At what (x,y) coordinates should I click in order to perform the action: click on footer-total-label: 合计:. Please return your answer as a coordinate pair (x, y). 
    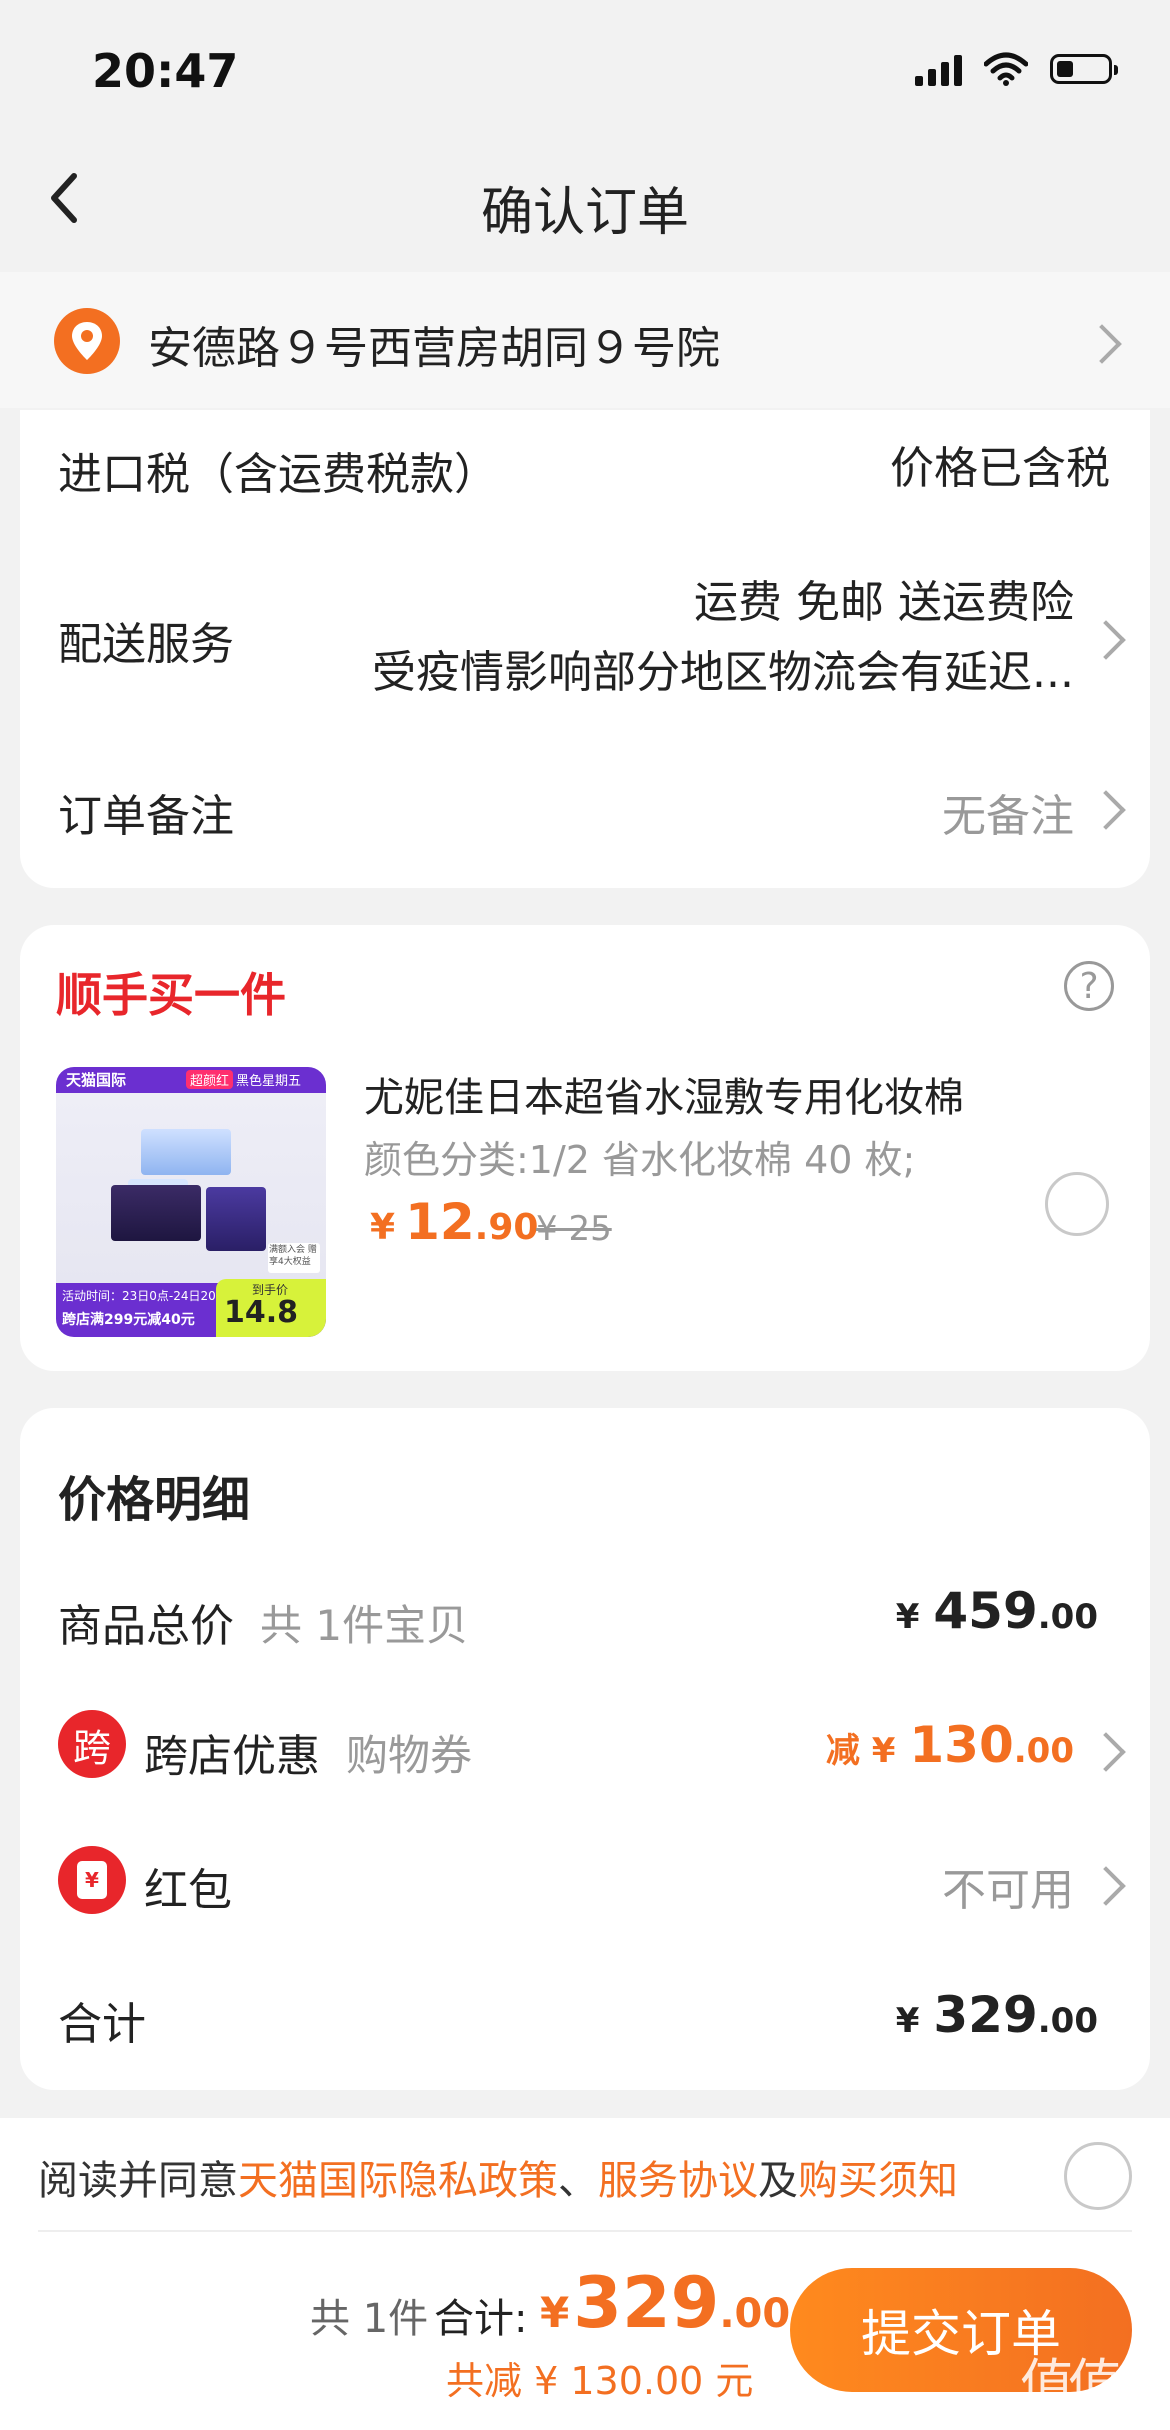
    Looking at the image, I should click on (481, 2319).